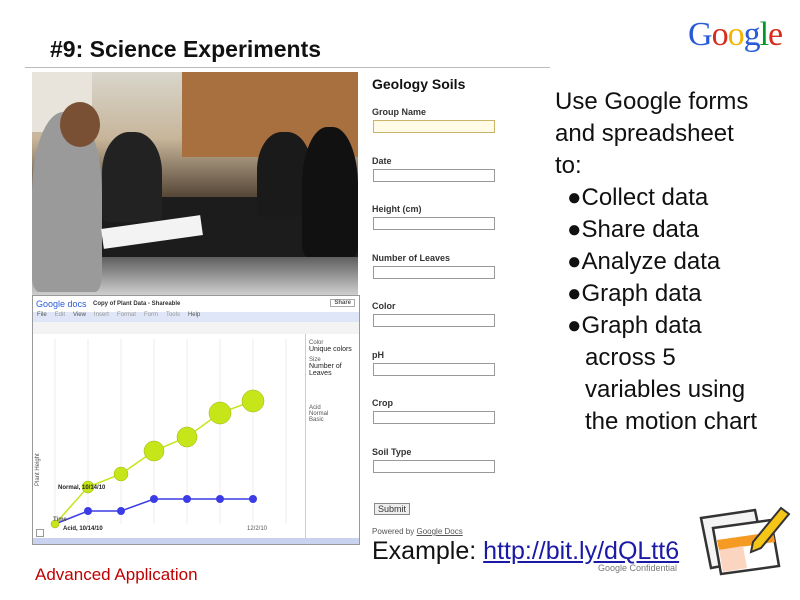 The image size is (800, 600). What do you see at coordinates (79, 315) in the screenshot?
I see `menu-item: View` at bounding box center [79, 315].